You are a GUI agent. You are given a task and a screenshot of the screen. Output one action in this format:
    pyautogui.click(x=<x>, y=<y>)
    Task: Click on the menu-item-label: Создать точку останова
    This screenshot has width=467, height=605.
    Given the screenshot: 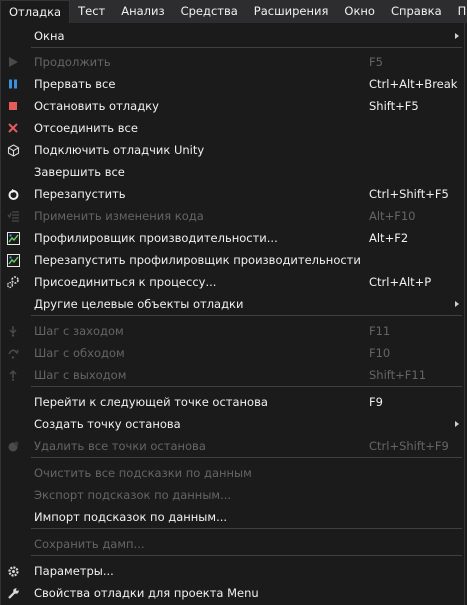 What is the action you would take?
    pyautogui.click(x=107, y=424)
    